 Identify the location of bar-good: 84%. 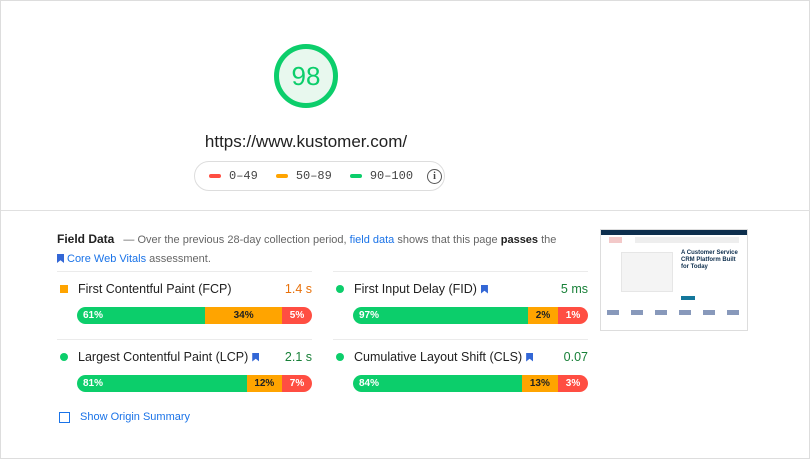
(437, 383).